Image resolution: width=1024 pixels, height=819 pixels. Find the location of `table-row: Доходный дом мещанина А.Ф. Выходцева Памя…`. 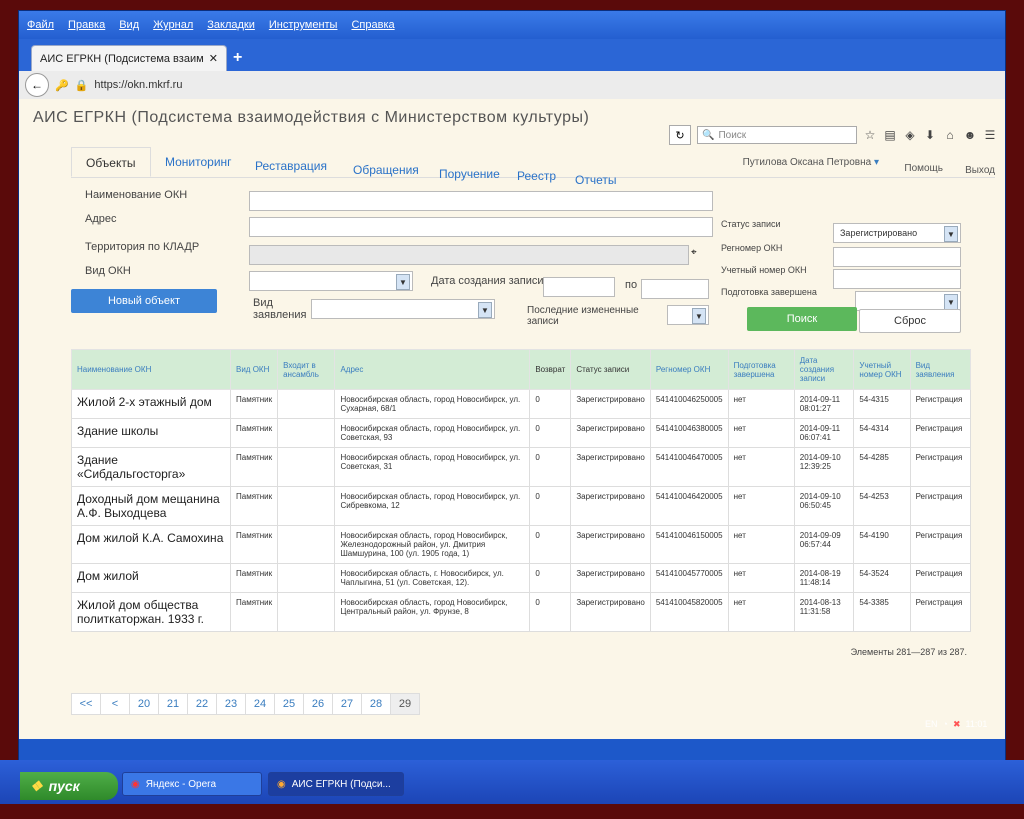

table-row: Доходный дом мещанина А.Ф. Выходцева Памя… is located at coordinates (521, 506).